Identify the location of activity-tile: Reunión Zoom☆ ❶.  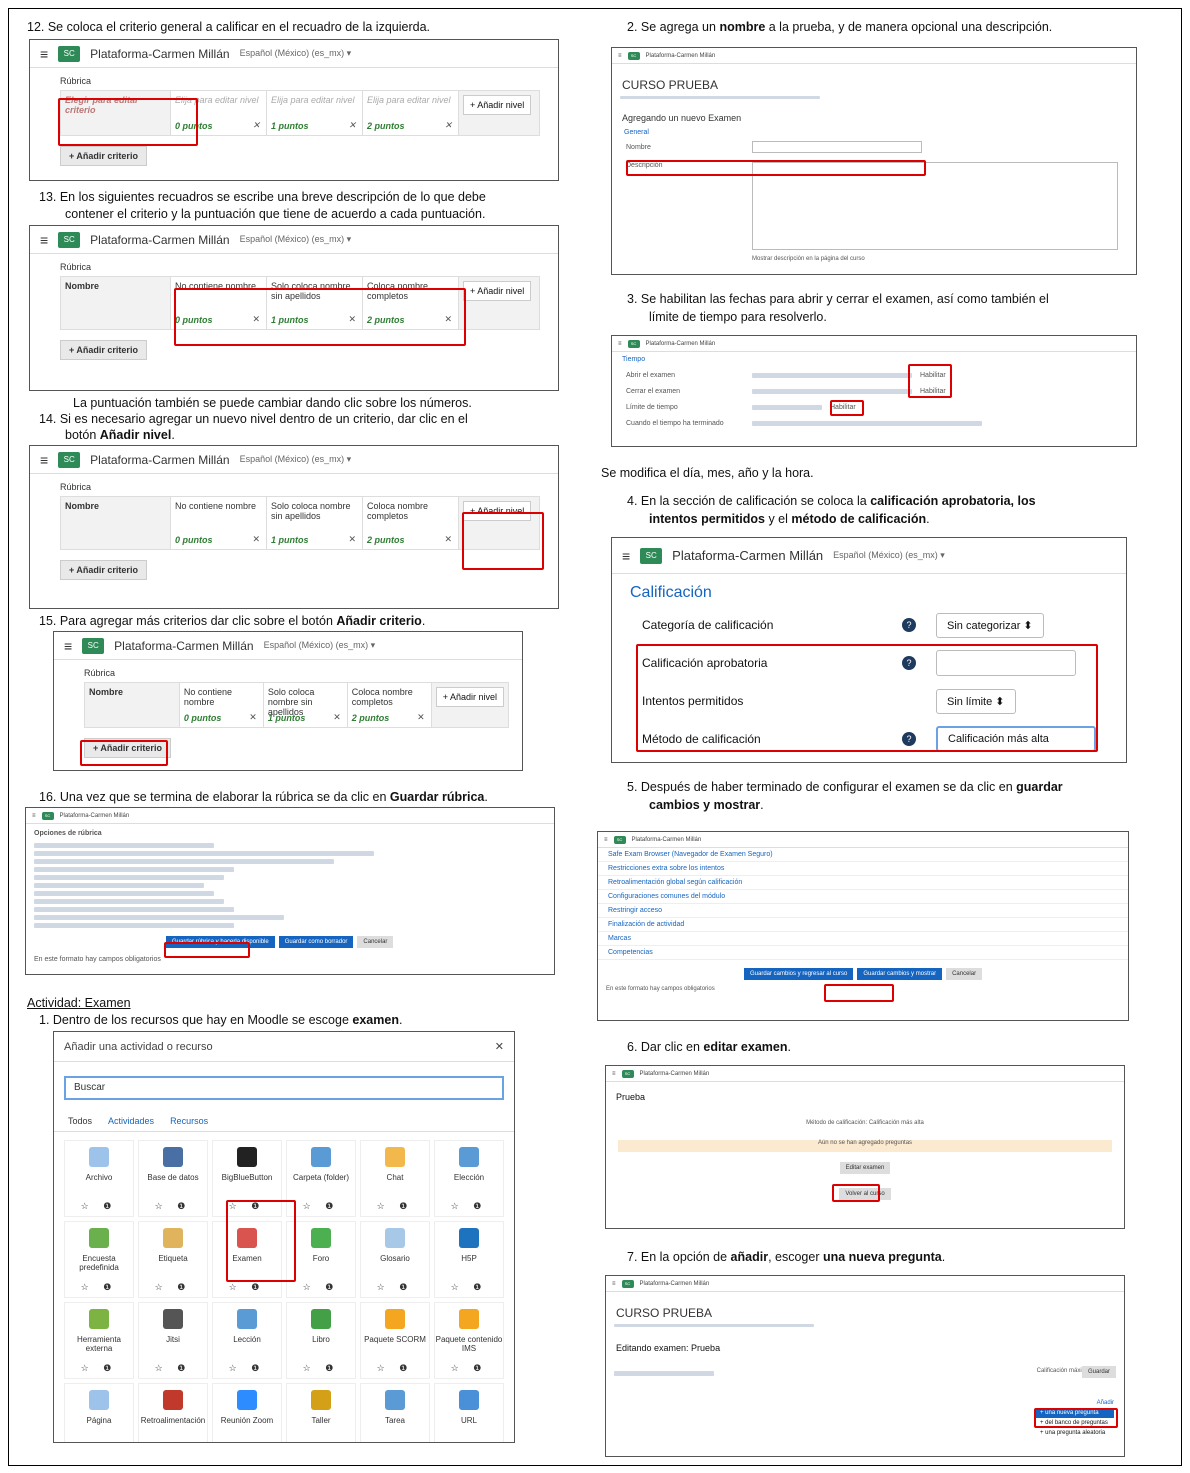
(247, 1412).